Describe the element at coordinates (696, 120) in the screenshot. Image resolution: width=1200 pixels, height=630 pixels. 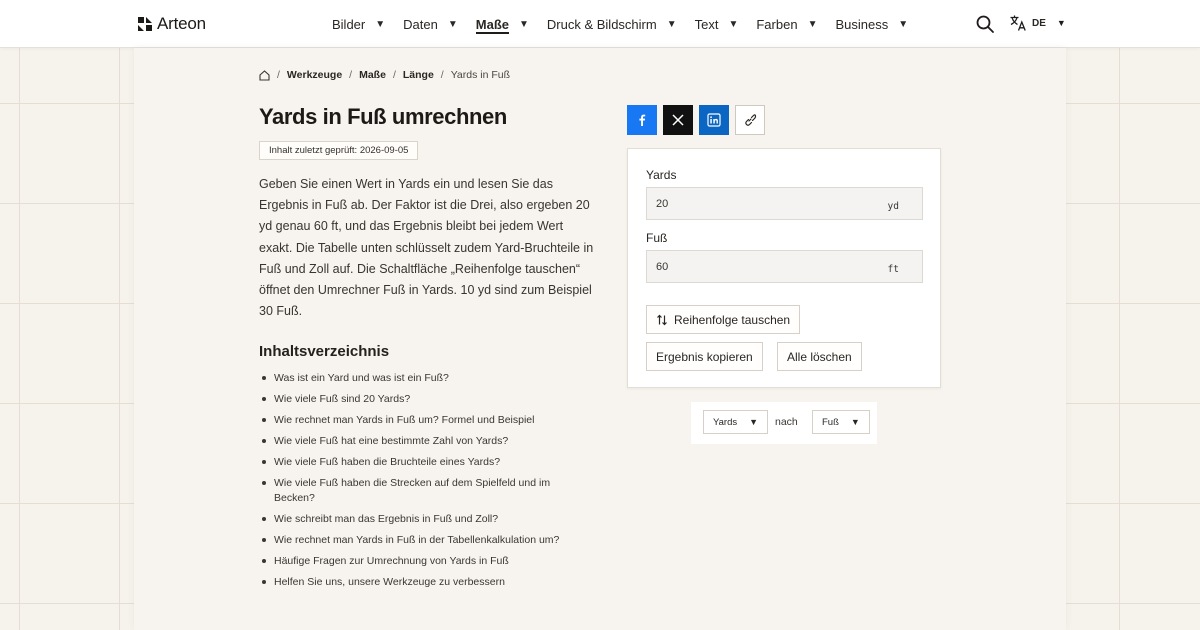
I see `share-buttons` at that location.